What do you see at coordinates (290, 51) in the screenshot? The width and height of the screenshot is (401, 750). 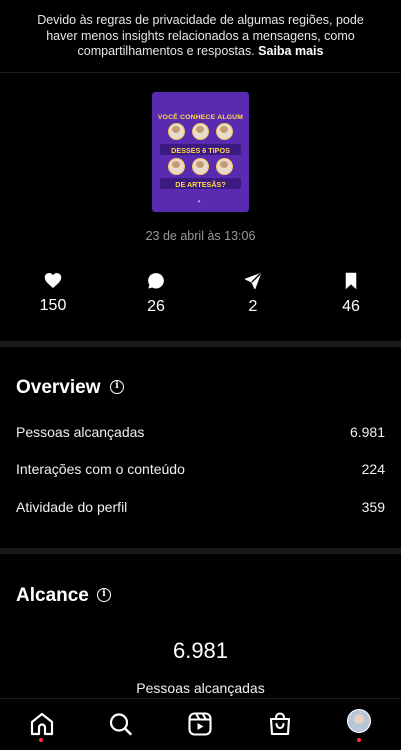 I see `learn-more-link: Saiba mais` at bounding box center [290, 51].